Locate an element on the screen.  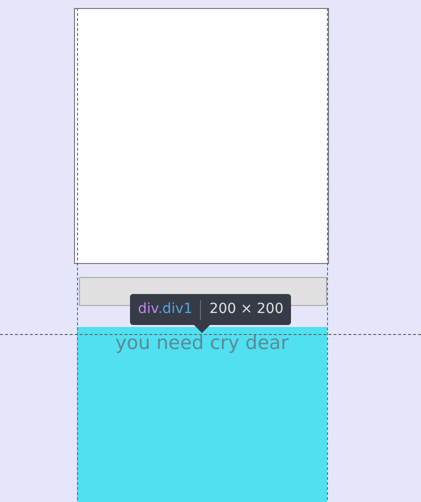
element-size: 200 × 200 is located at coordinates (246, 309).